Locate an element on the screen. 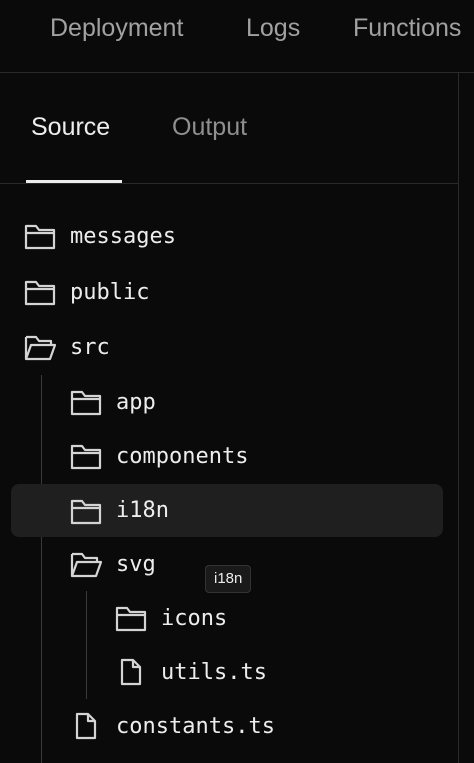 This screenshot has height=763, width=474. tree-item-components: components is located at coordinates (159, 456).